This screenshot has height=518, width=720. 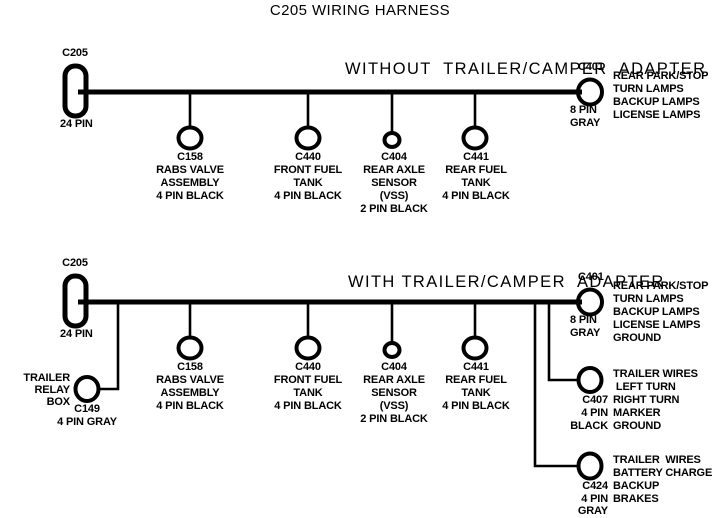 I want to click on connector-c424-pins: 4 PIN, so click(x=594, y=499).